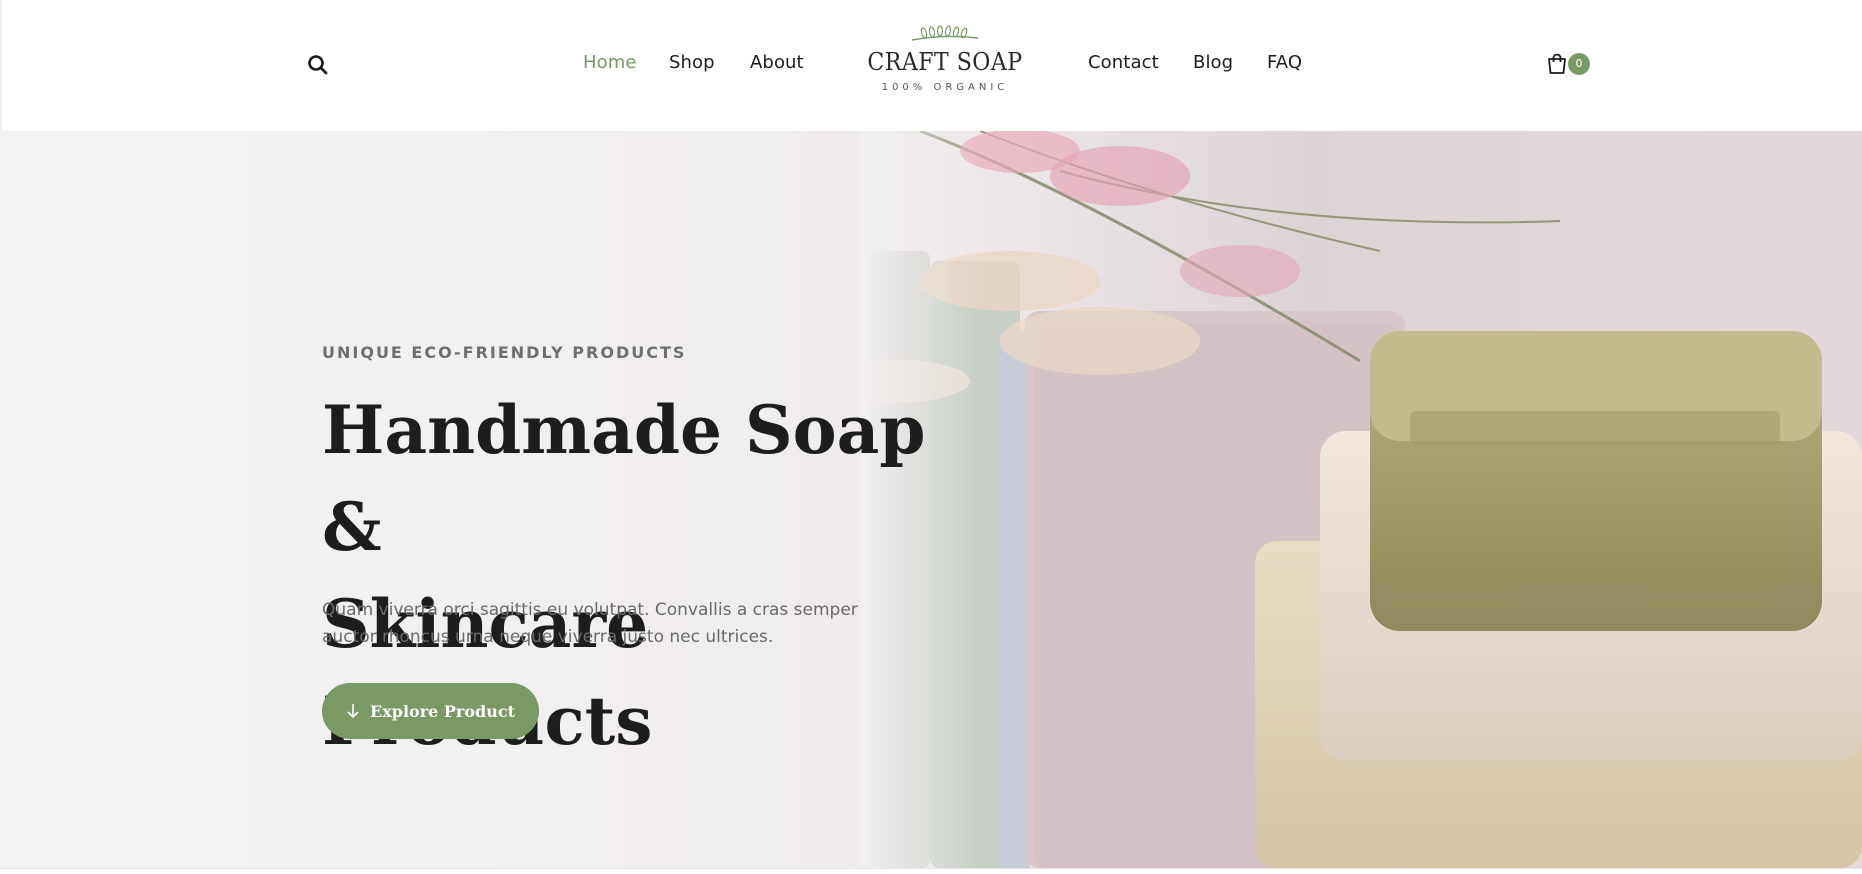  What do you see at coordinates (610, 62) in the screenshot?
I see `nav-home: Home` at bounding box center [610, 62].